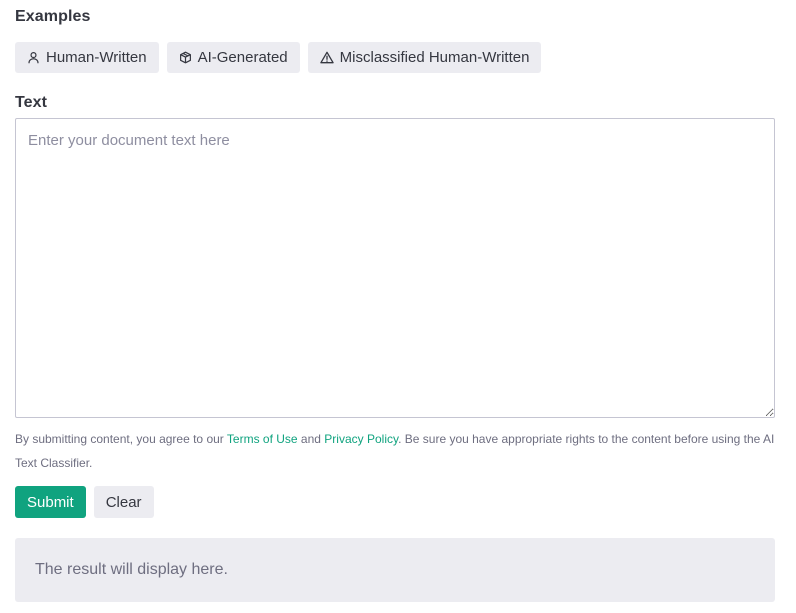  I want to click on result-panel: The result will display here., so click(395, 570).